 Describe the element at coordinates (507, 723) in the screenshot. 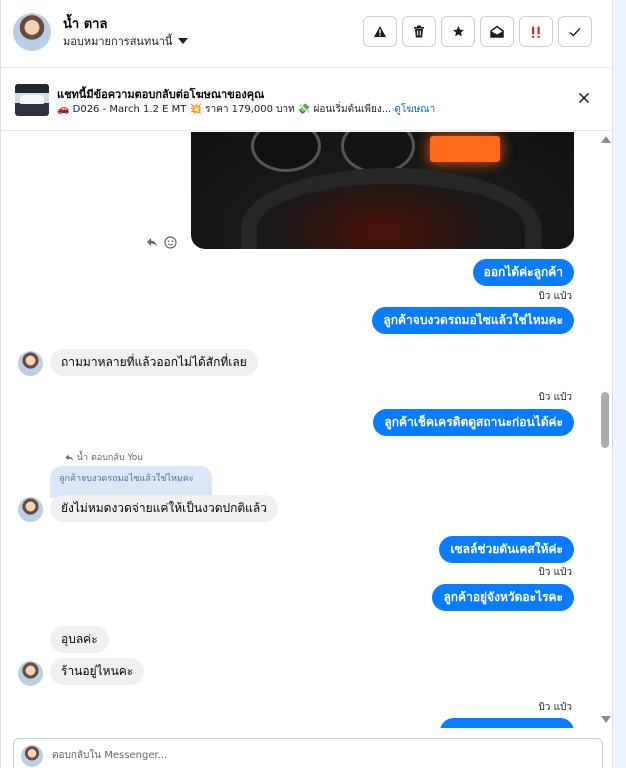

I see `outgoing-message-partial` at that location.